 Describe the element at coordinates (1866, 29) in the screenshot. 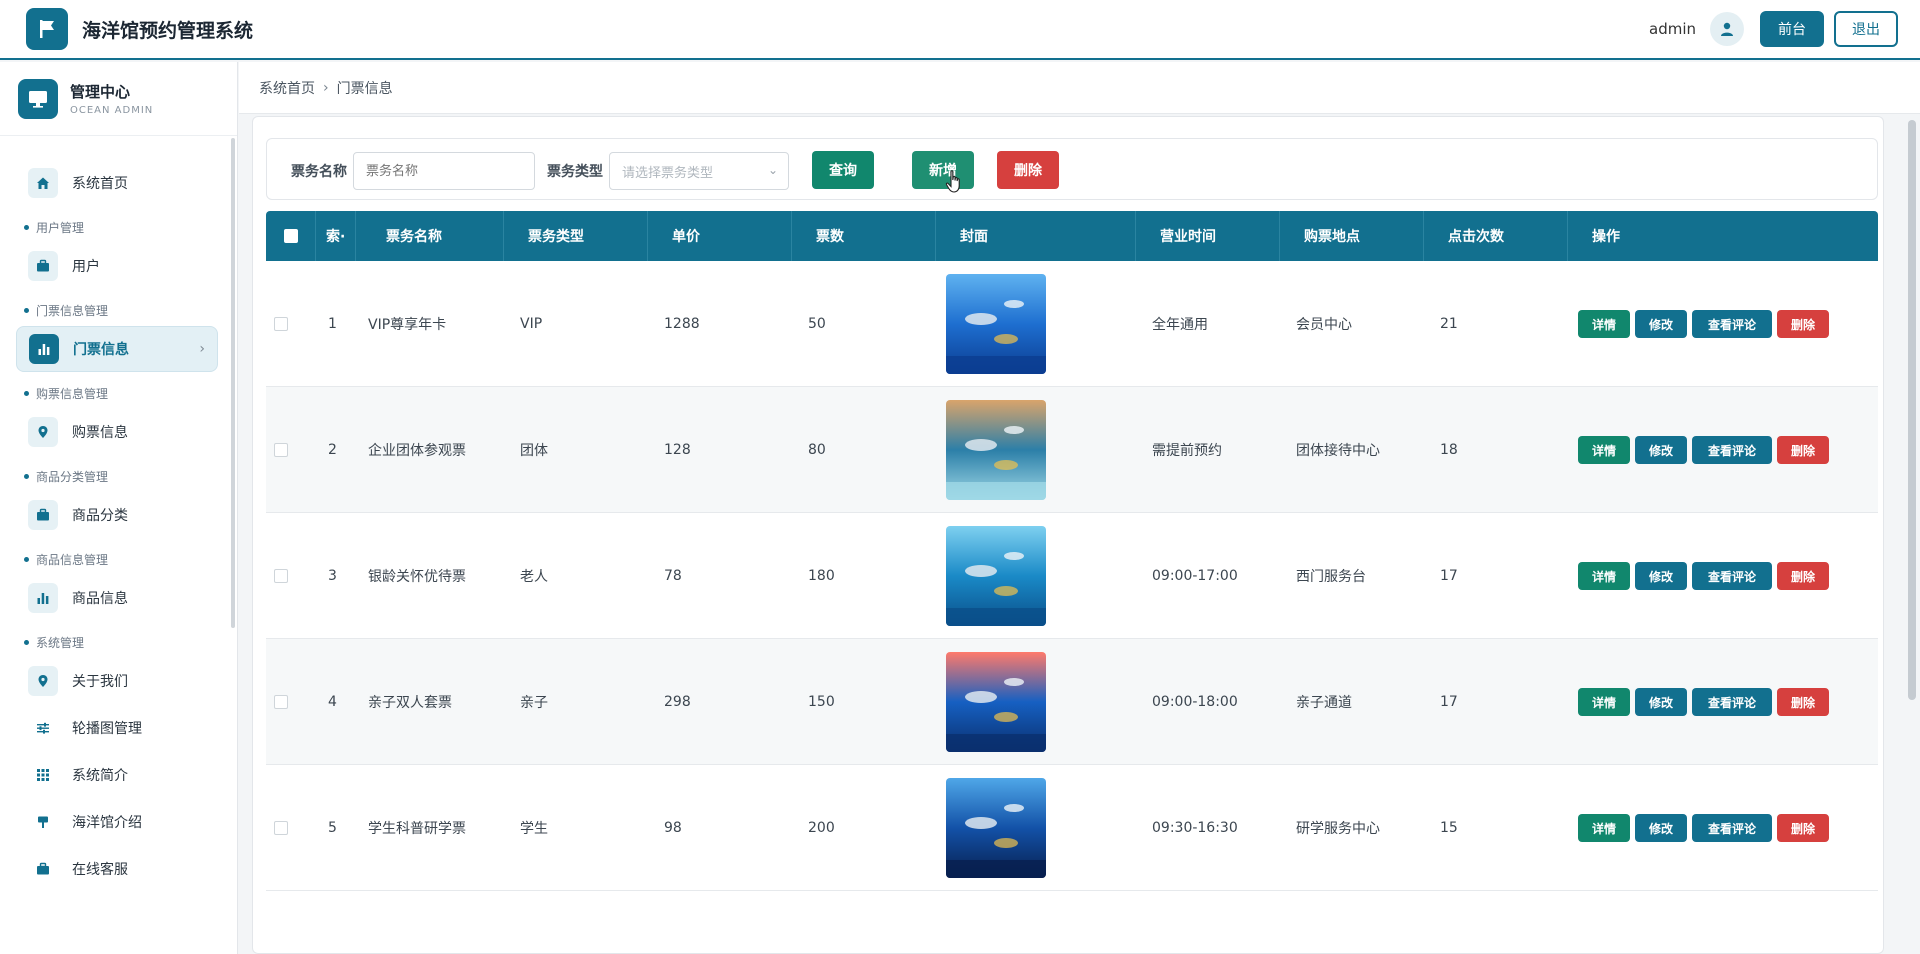

I see `logout-button: 退出` at that location.